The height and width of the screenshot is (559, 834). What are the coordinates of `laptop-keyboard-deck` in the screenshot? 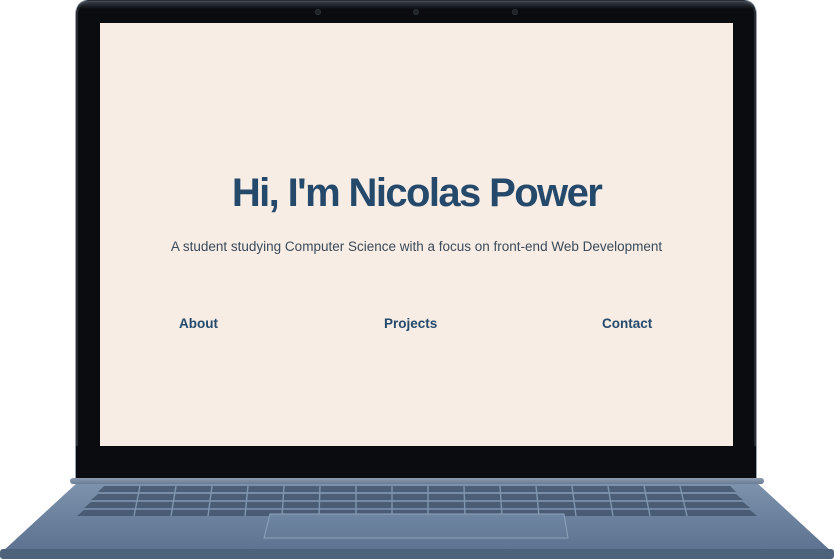 It's located at (417, 520).